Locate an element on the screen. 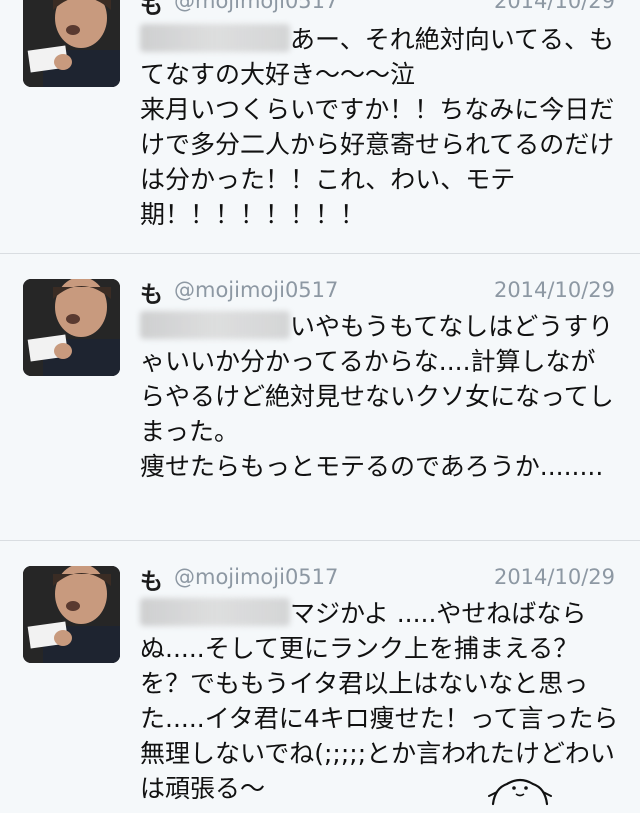  kaomoji-emoji-icon is located at coordinates (520, 793).